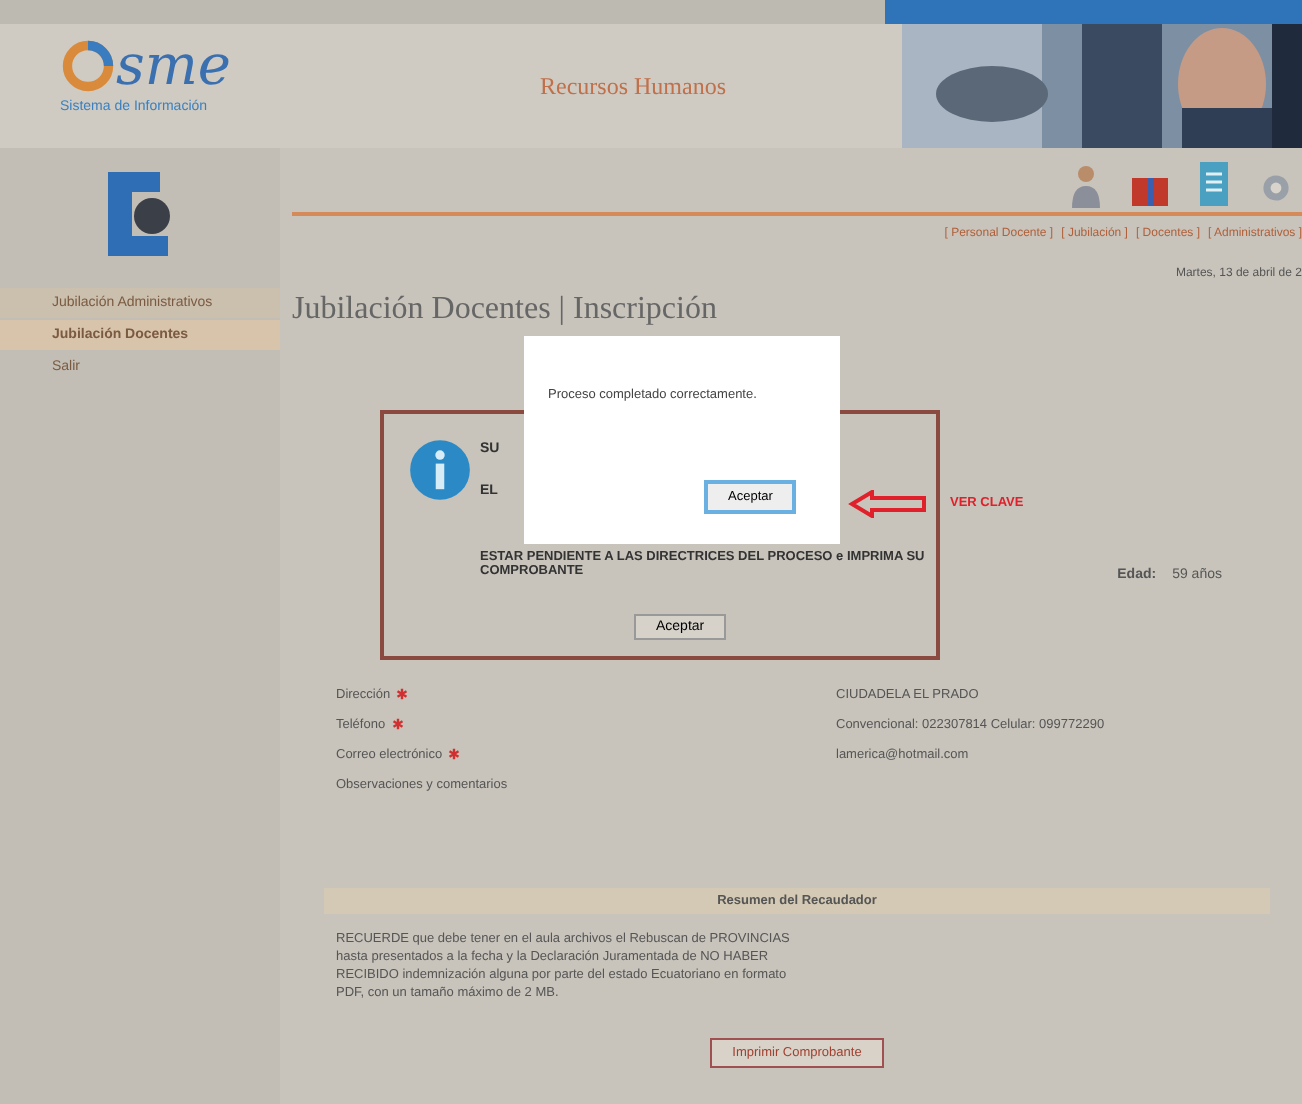 The image size is (1302, 1104). What do you see at coordinates (888, 504) in the screenshot?
I see `arrow-icon` at bounding box center [888, 504].